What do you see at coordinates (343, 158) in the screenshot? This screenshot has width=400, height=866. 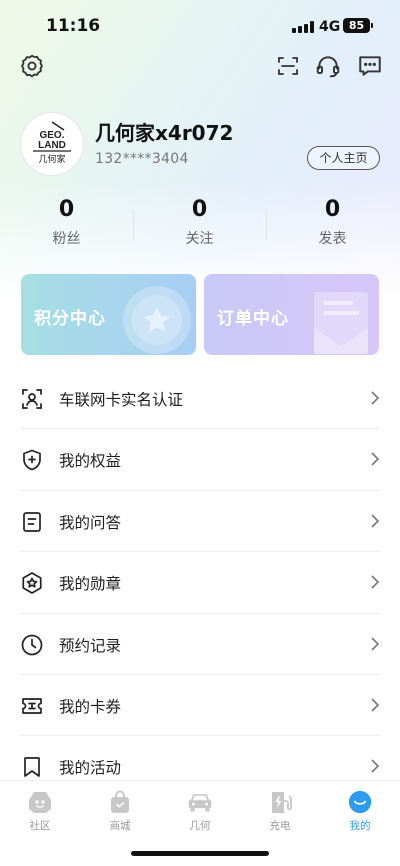 I see `profile-page-button: 个人主页` at bounding box center [343, 158].